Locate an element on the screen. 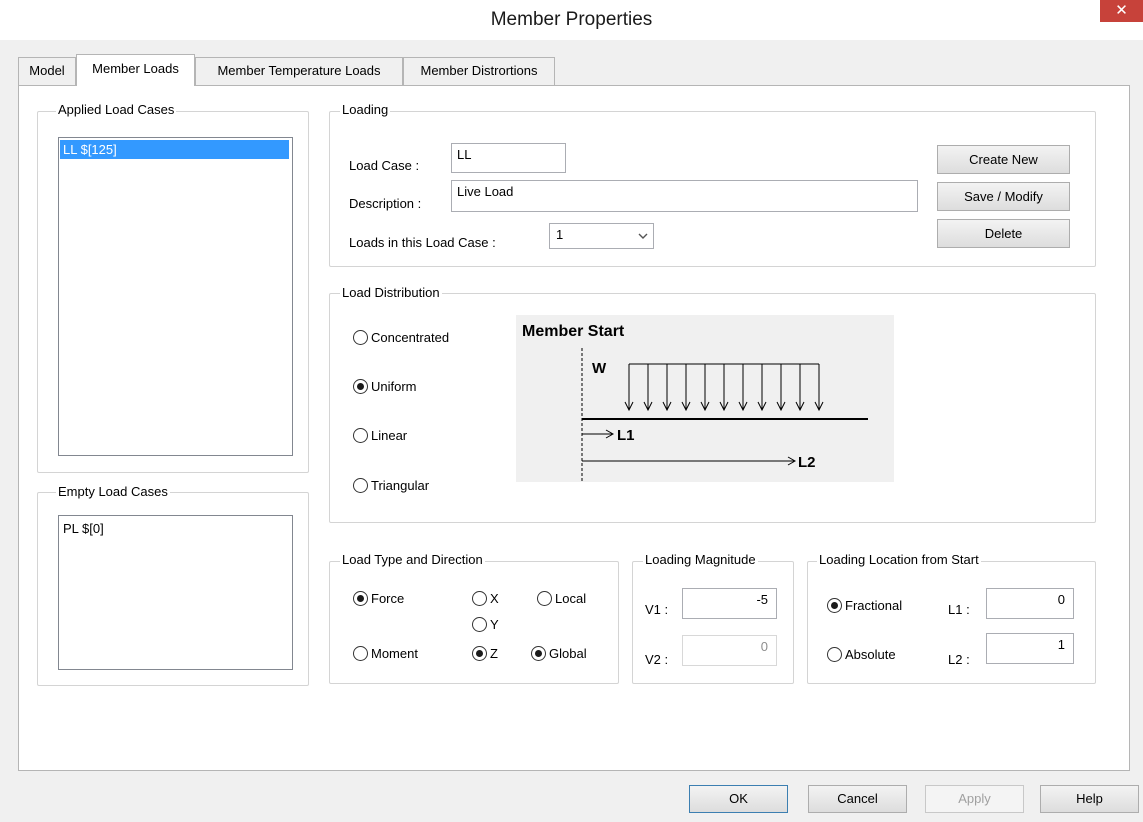 The image size is (1143, 822). tab-label: Member Distrortions is located at coordinates (479, 70).